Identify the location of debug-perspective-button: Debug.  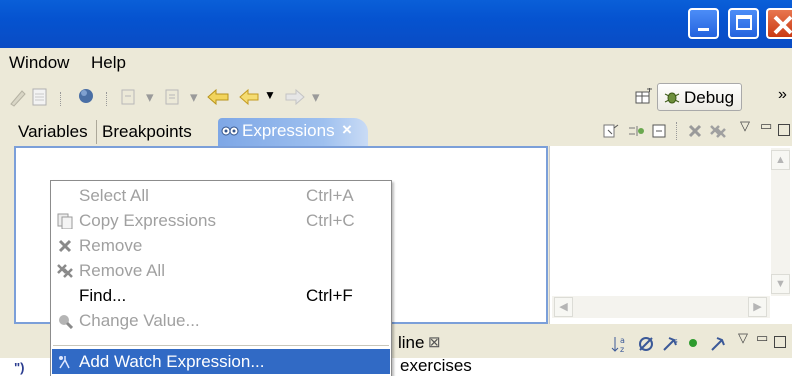
(699, 97).